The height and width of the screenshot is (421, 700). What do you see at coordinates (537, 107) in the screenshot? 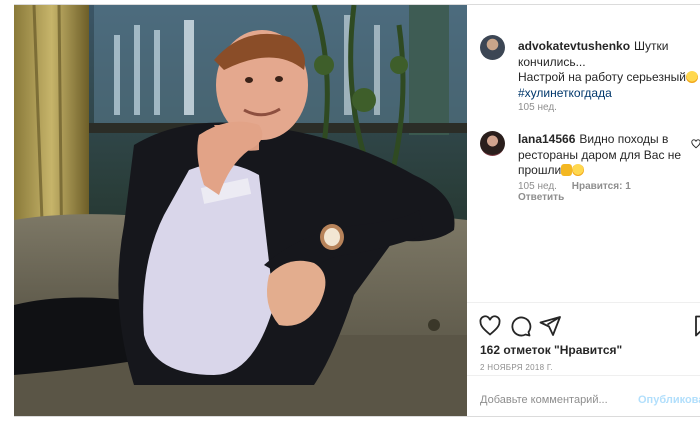
I see `post-age: 105 нед.` at bounding box center [537, 107].